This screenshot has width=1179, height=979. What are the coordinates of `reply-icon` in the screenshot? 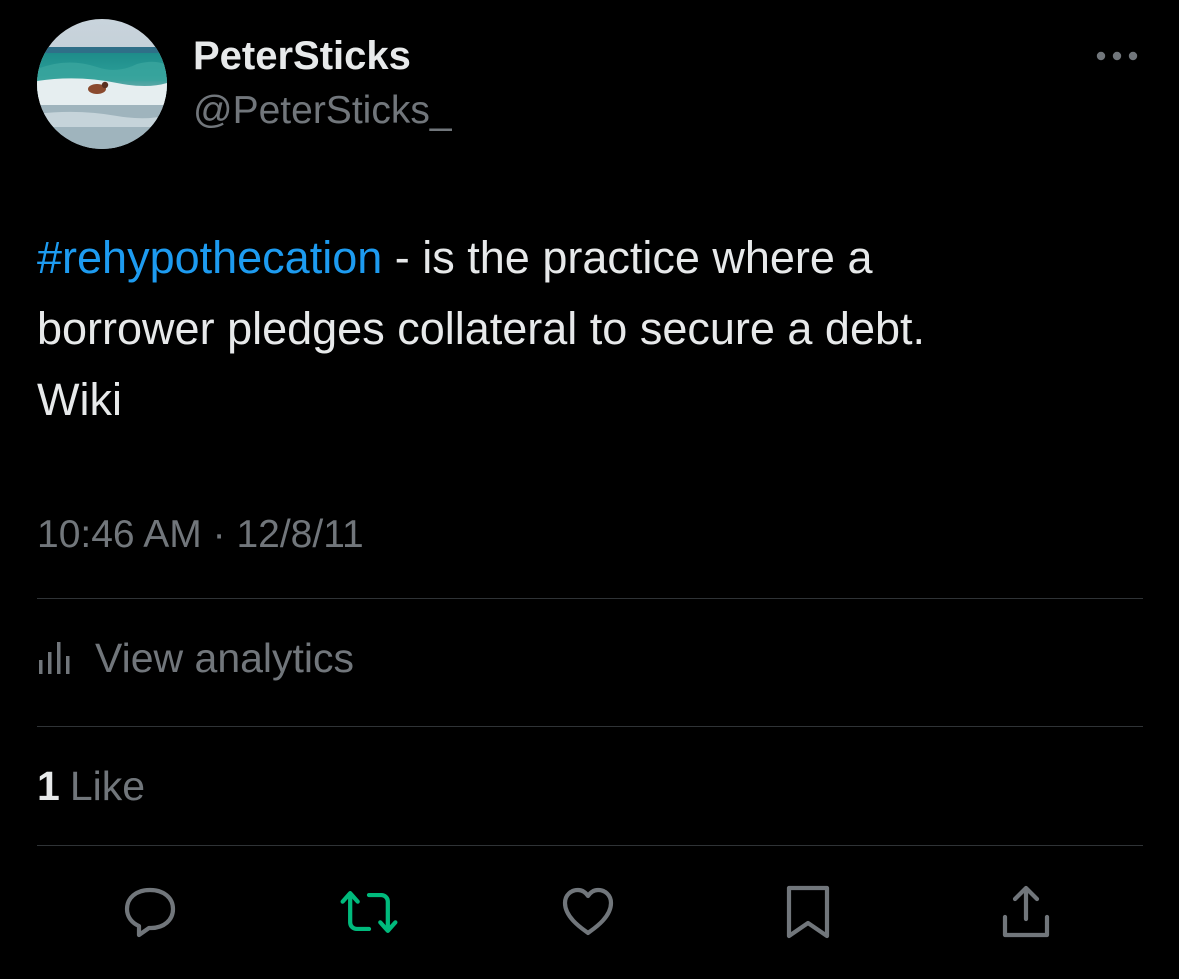 It's located at (150, 912).